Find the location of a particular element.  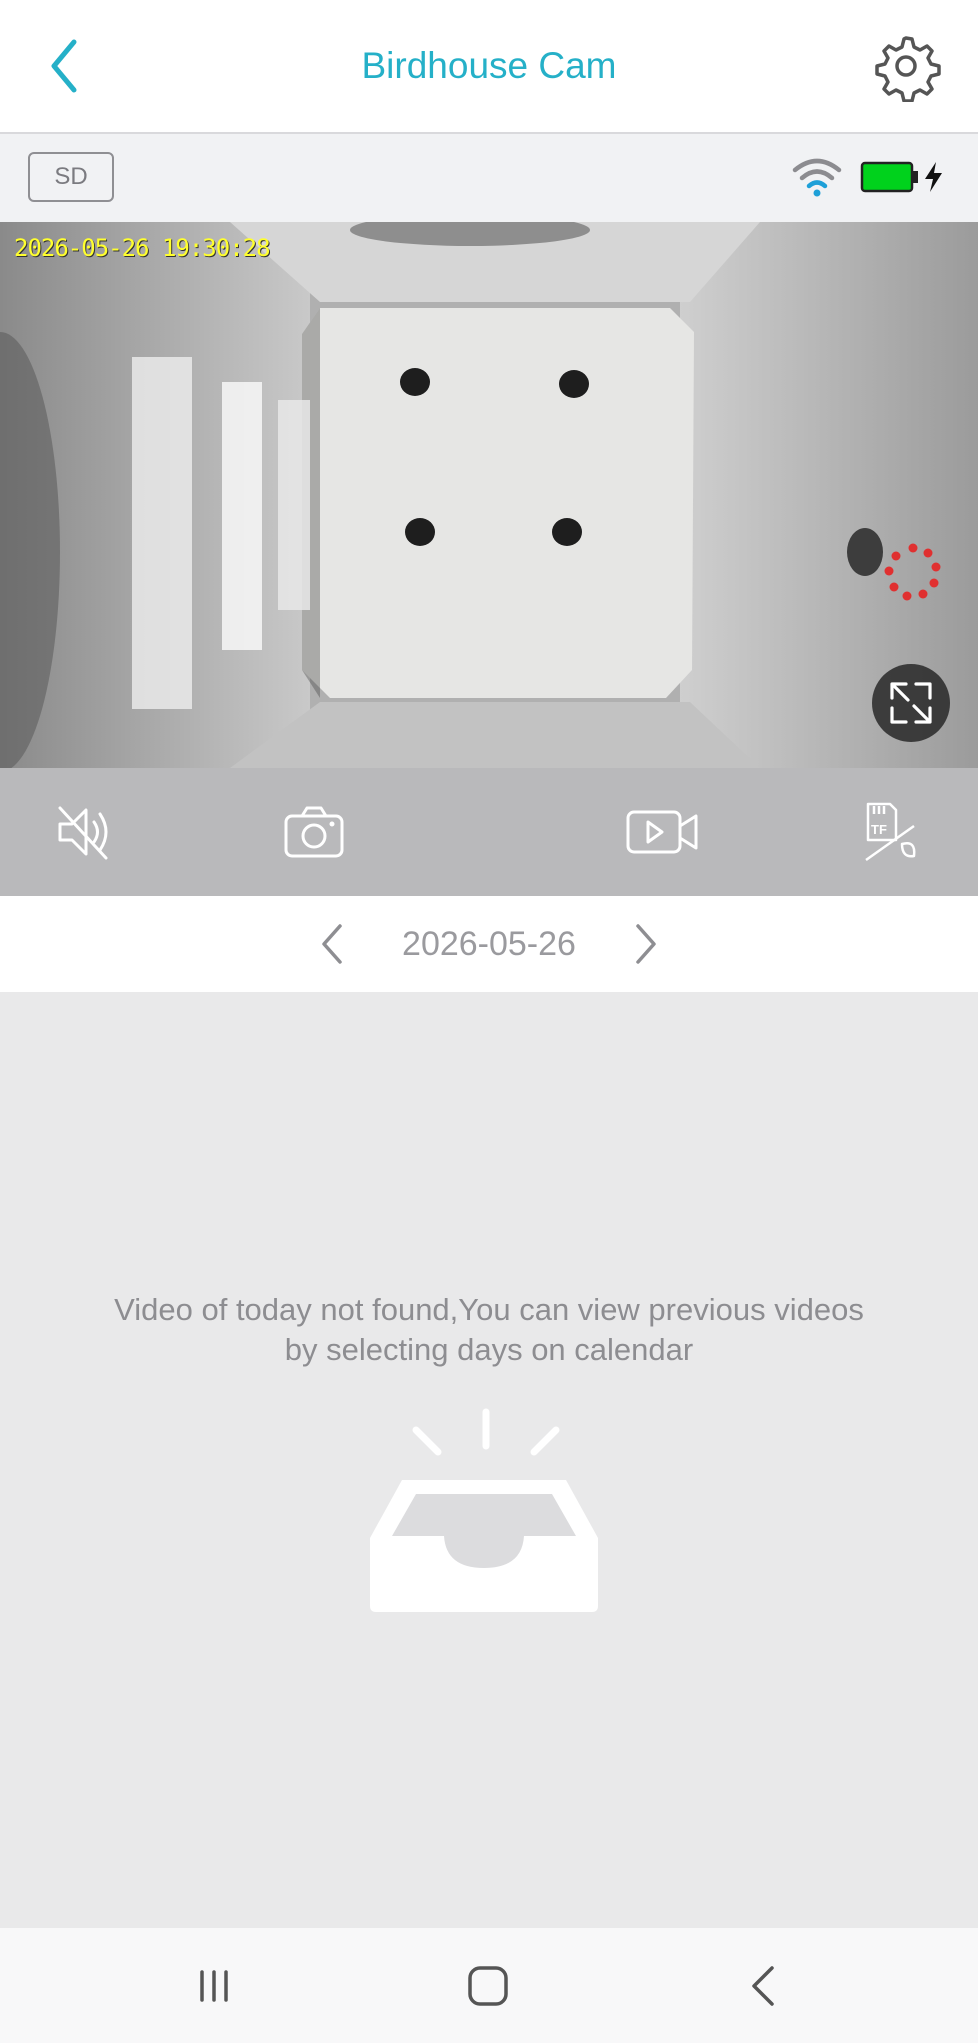

battery-icon is located at coordinates (889, 177).